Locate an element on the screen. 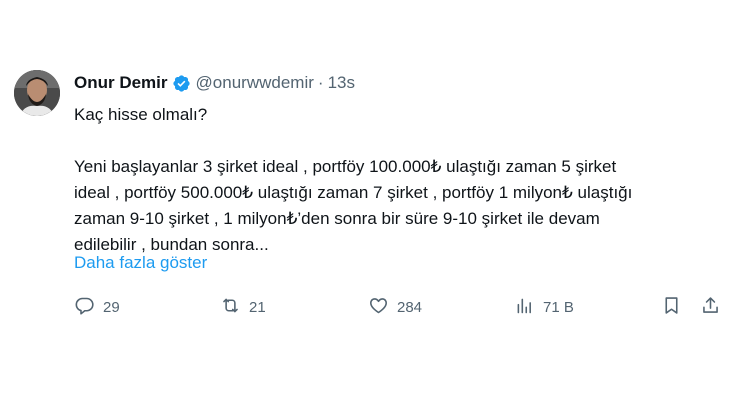 The width and height of the screenshot is (730, 420). tweet-actions: 29 21 284 71 B is located at coordinates (399, 307).